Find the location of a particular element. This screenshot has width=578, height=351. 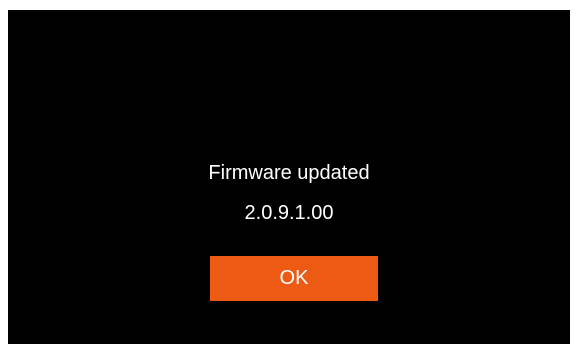

firmware-version: 2.0.9.1.00 is located at coordinates (289, 213).